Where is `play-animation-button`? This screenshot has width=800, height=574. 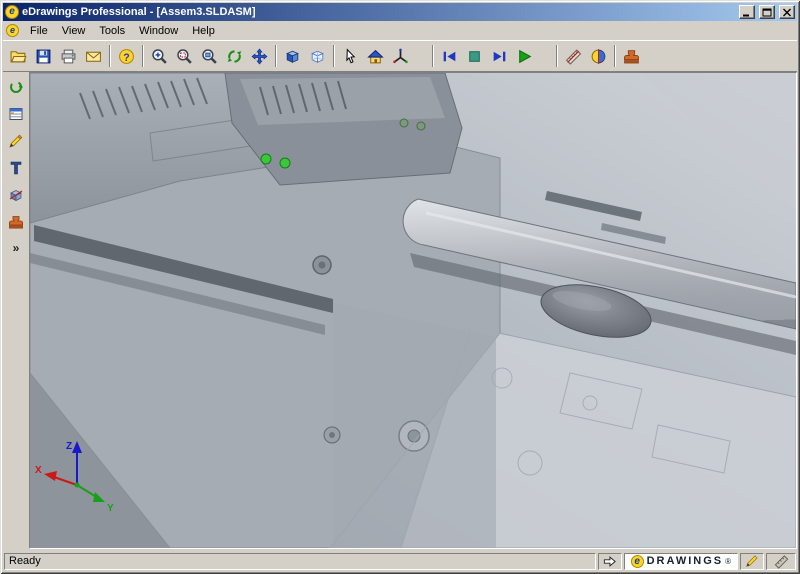 play-animation-button is located at coordinates (524, 56).